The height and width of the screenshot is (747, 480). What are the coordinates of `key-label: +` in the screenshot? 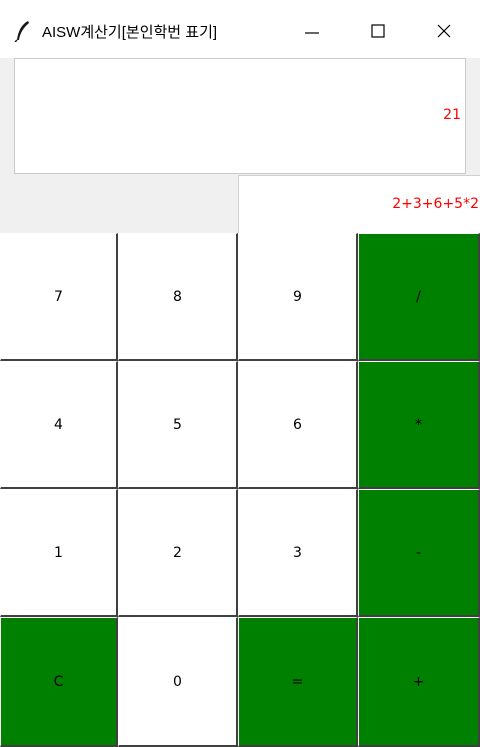 It's located at (418, 681).